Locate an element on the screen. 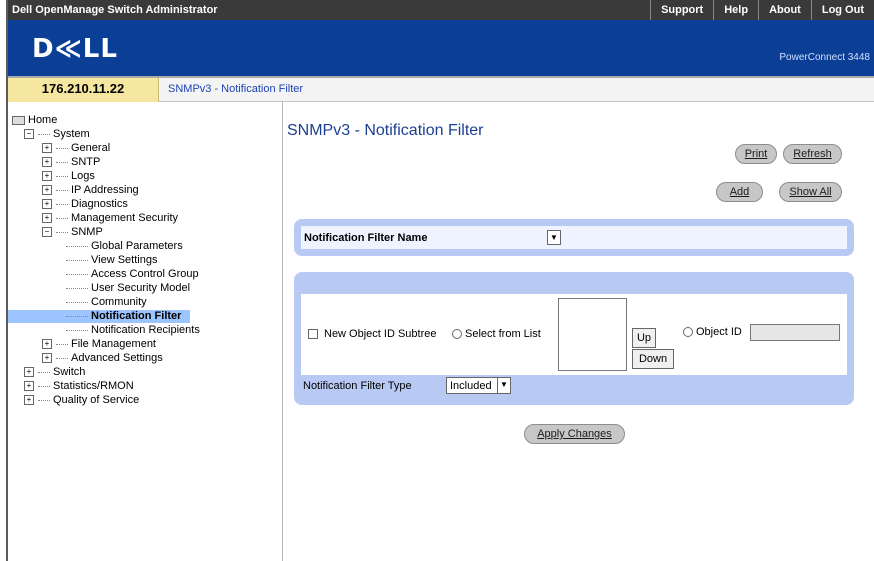 The height and width of the screenshot is (561, 874). tree-item: + Quality of Service is located at coordinates (81, 400).